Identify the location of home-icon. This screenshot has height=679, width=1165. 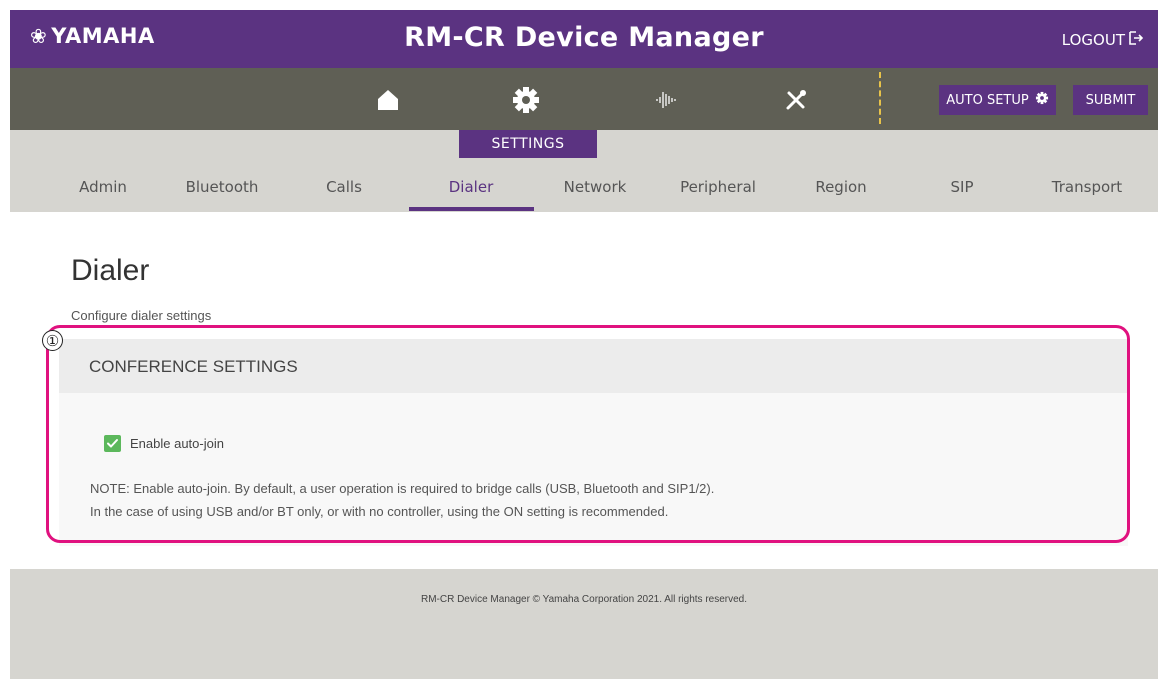
(388, 100).